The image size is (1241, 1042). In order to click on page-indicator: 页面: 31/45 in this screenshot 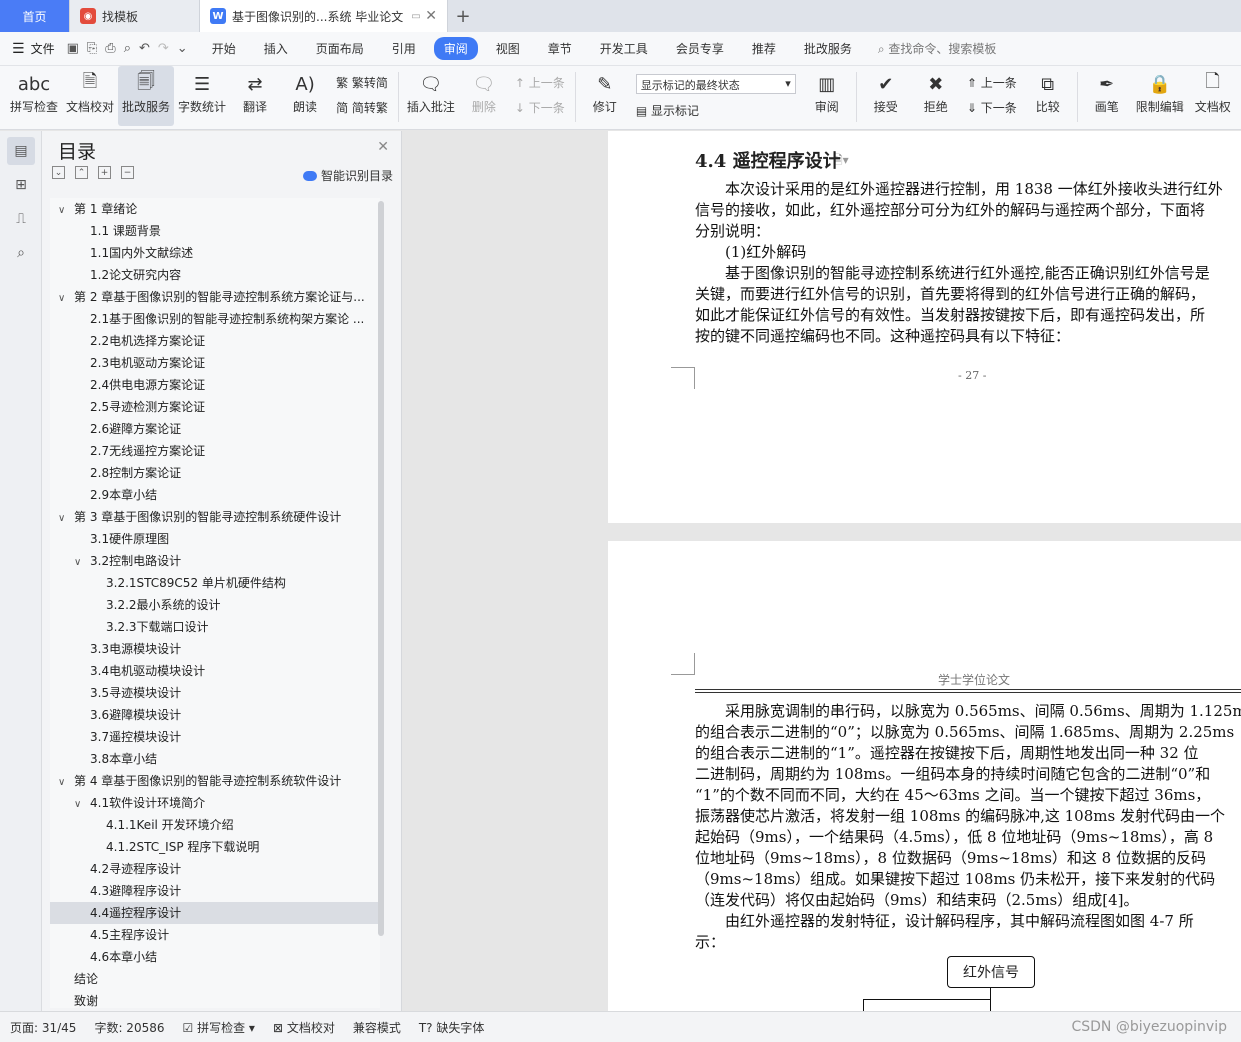, I will do `click(43, 1027)`.